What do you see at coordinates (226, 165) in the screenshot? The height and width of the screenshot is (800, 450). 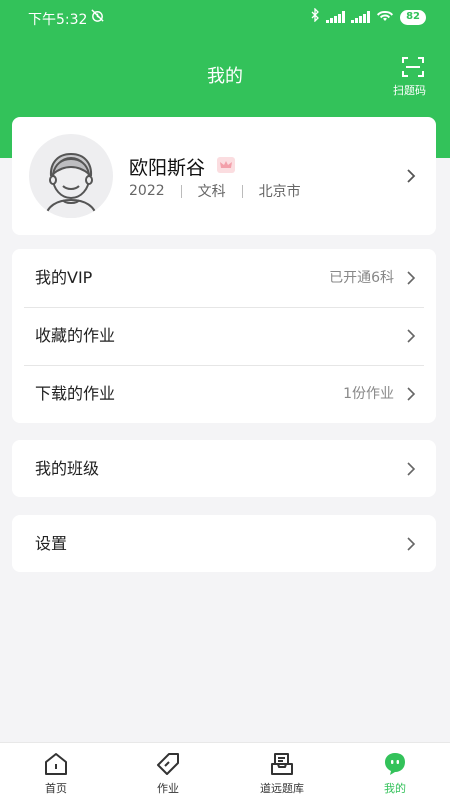 I see `vip-crown-icon` at bounding box center [226, 165].